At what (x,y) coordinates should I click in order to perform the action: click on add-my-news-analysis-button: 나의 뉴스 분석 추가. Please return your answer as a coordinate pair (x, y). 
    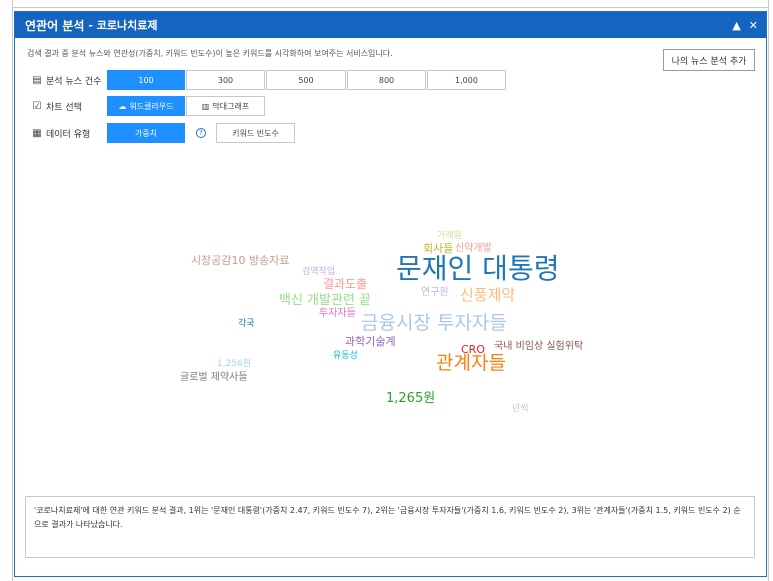
    Looking at the image, I should click on (709, 60).